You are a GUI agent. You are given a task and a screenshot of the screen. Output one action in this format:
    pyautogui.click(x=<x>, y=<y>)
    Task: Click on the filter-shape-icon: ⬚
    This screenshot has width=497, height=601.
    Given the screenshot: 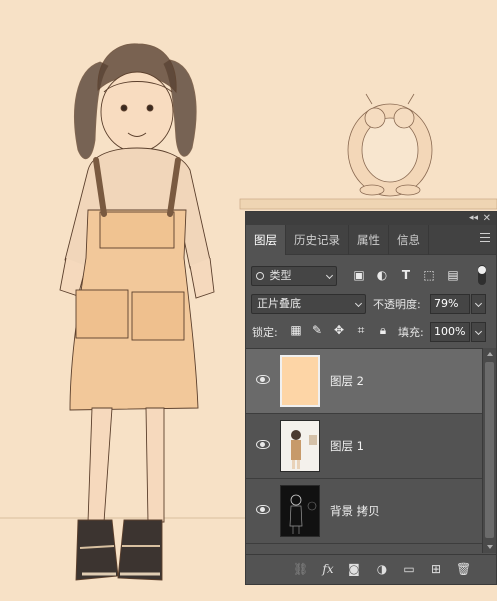 What is the action you would take?
    pyautogui.click(x=429, y=275)
    